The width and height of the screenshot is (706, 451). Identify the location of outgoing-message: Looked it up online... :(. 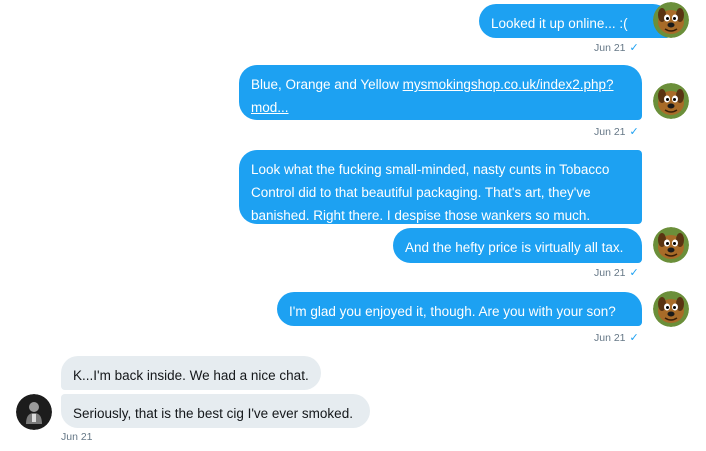
(574, 21).